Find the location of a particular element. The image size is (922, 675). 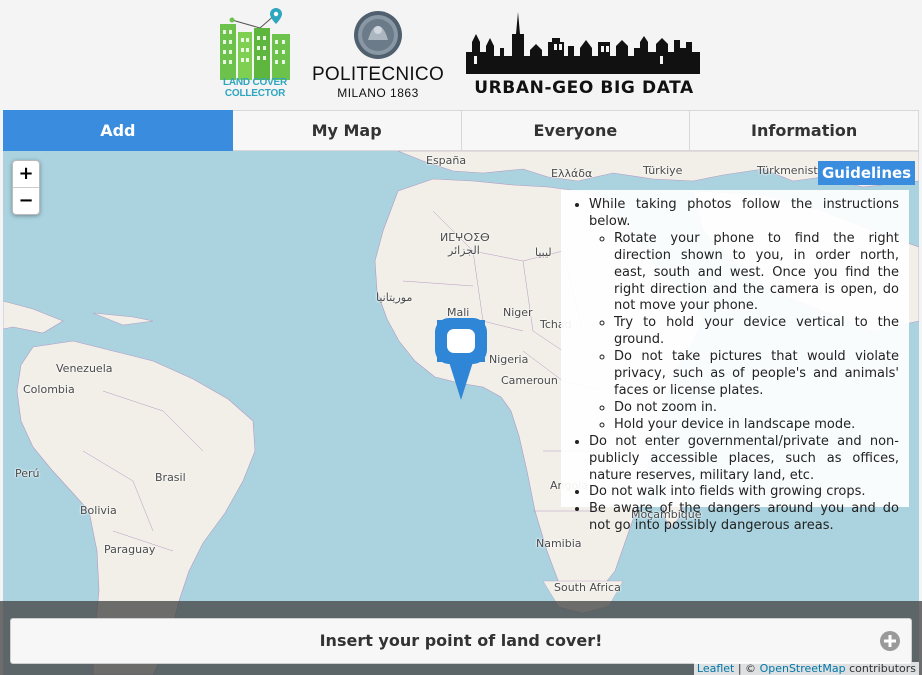

map-label-peru: Perú is located at coordinates (27, 473).